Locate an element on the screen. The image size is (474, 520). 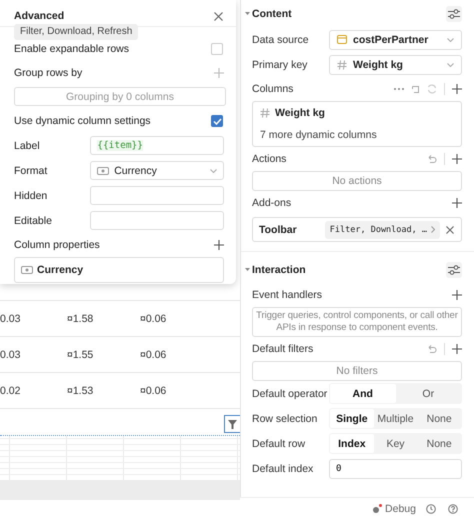
history-button is located at coordinates (431, 509).